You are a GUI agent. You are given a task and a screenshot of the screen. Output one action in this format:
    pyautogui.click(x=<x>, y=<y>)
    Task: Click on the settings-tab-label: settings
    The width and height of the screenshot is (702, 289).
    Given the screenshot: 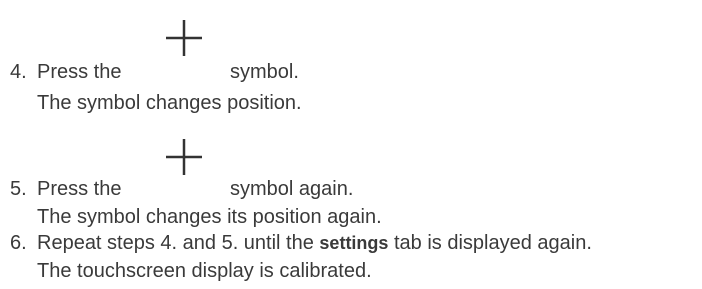 What is the action you would take?
    pyautogui.click(x=354, y=243)
    